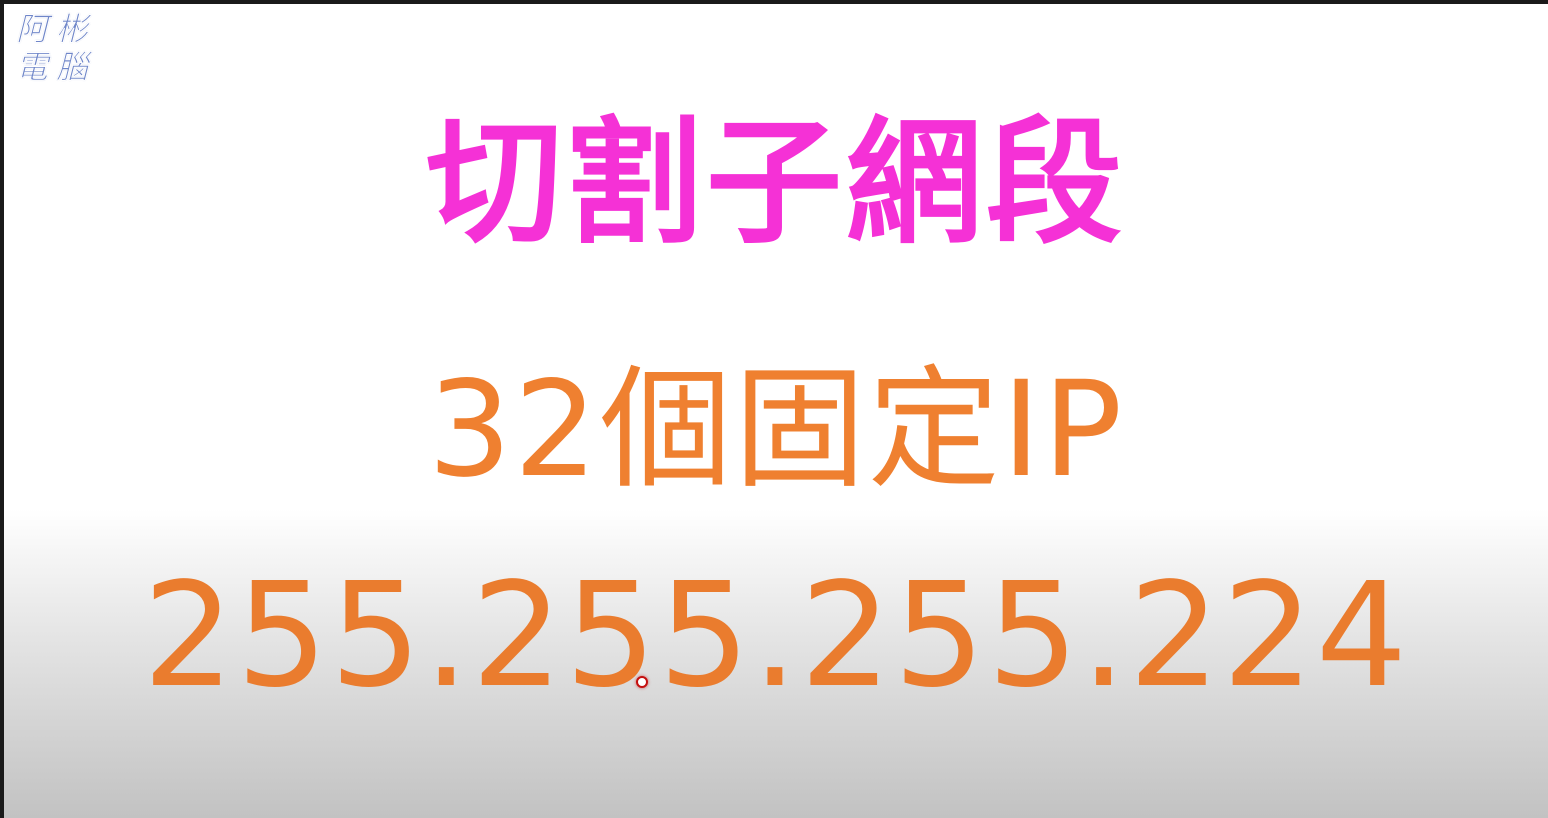 The height and width of the screenshot is (818, 1548). Describe the element at coordinates (776, 184) in the screenshot. I see `slide-title: 切割子網段` at that location.